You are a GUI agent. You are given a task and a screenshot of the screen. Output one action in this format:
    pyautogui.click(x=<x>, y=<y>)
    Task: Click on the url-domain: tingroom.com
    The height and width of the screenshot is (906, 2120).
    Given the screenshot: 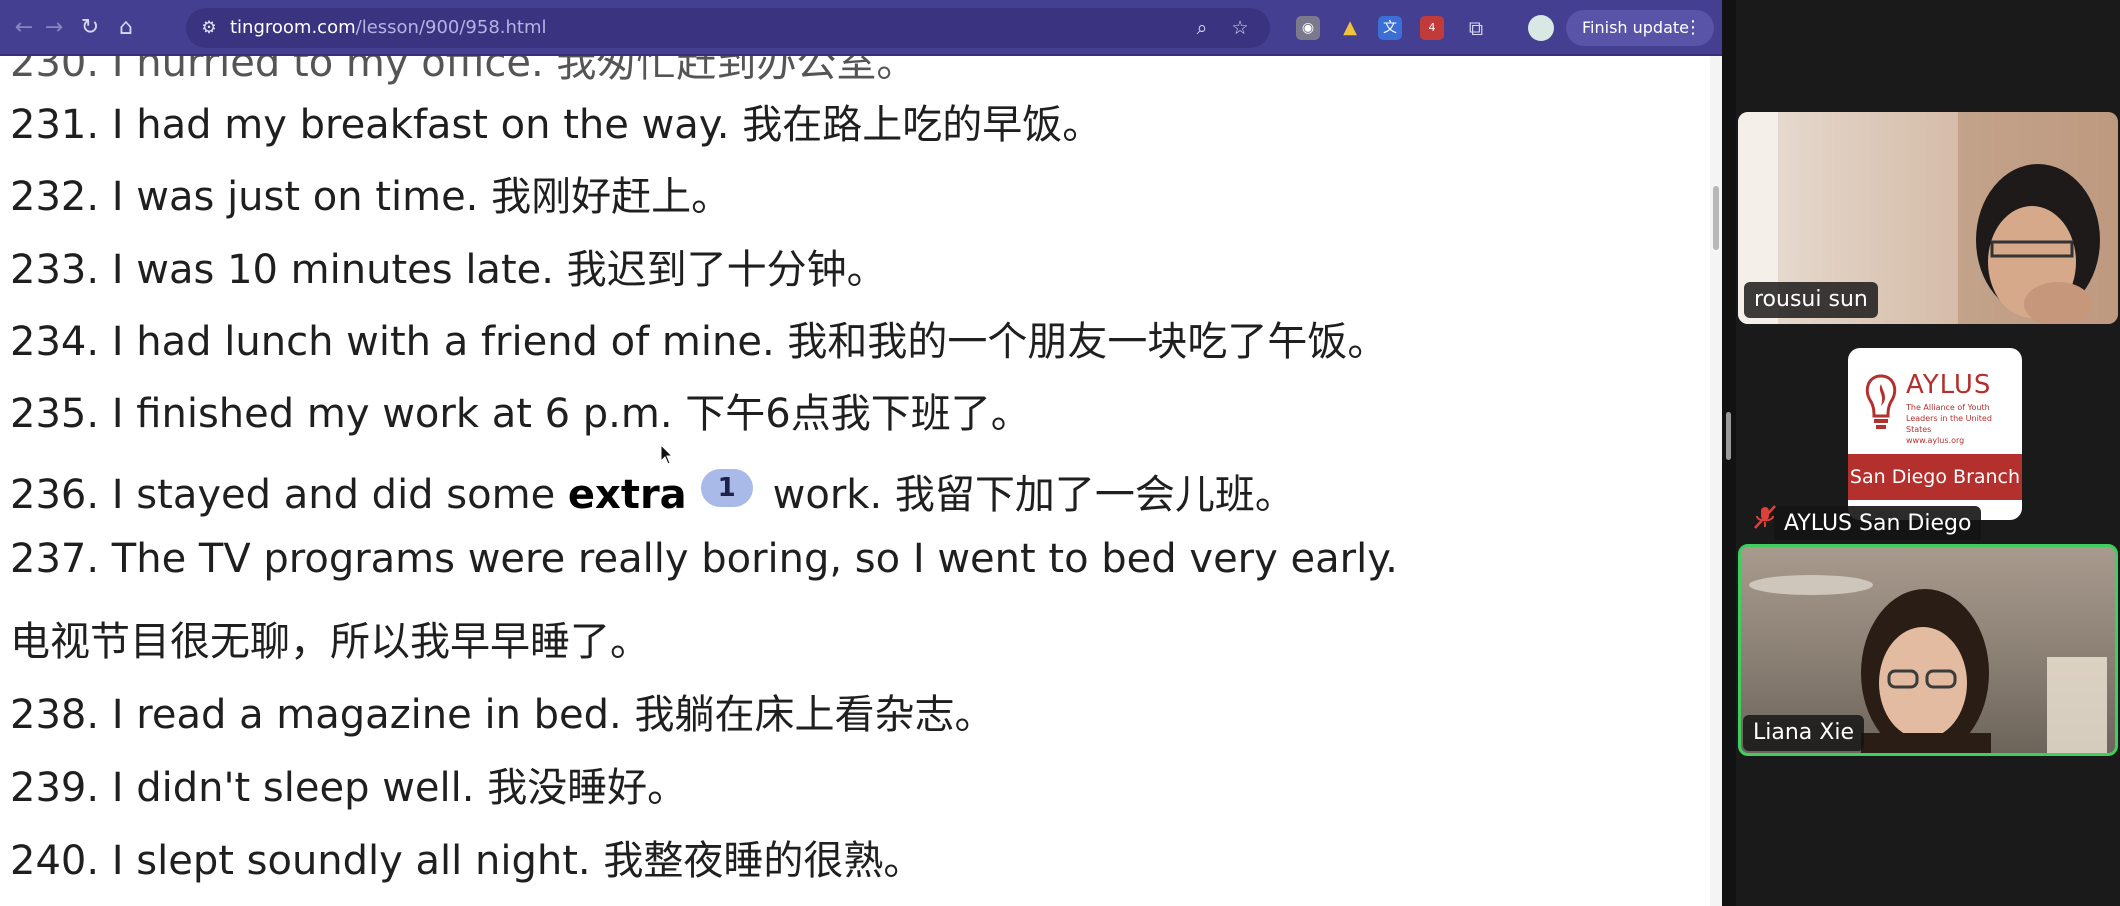 What is the action you would take?
    pyautogui.click(x=293, y=27)
    